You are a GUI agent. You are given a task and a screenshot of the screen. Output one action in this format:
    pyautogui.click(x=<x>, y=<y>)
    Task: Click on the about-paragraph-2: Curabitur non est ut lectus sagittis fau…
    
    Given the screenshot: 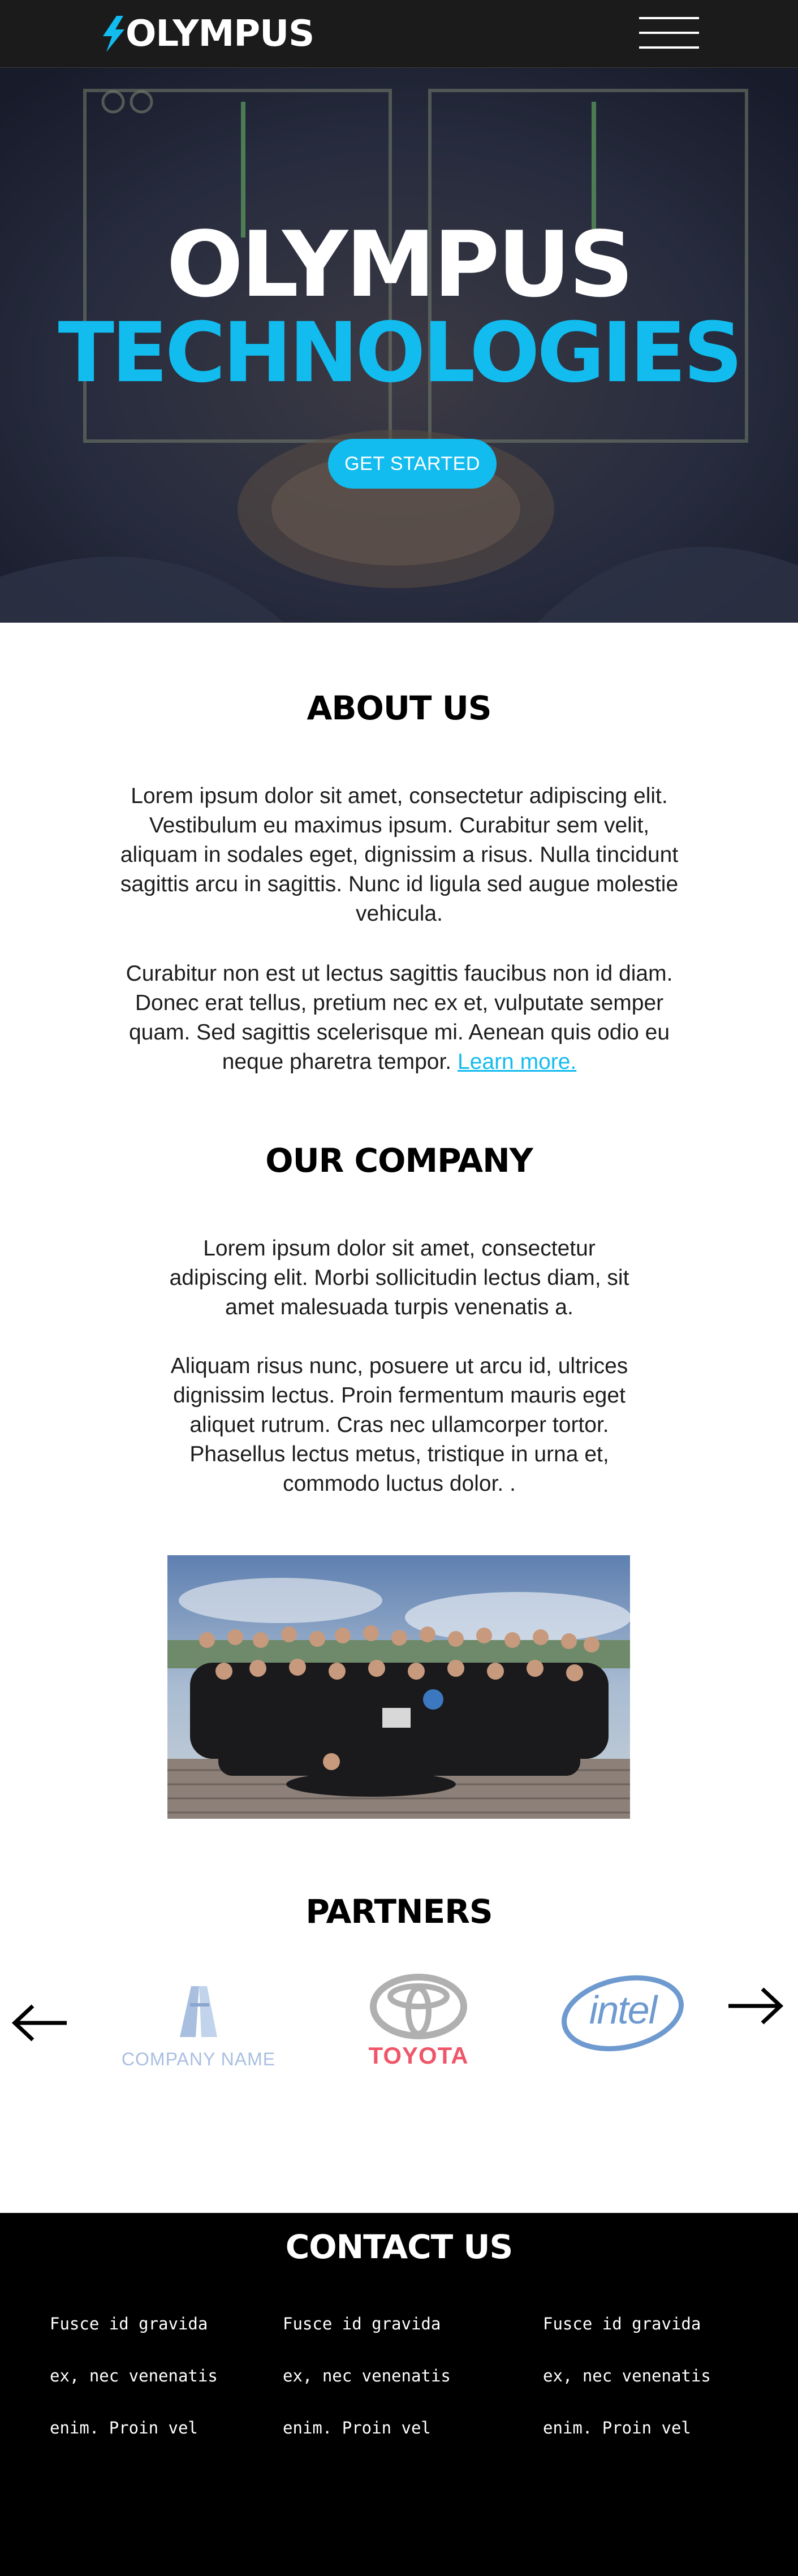 What is the action you would take?
    pyautogui.click(x=399, y=1018)
    